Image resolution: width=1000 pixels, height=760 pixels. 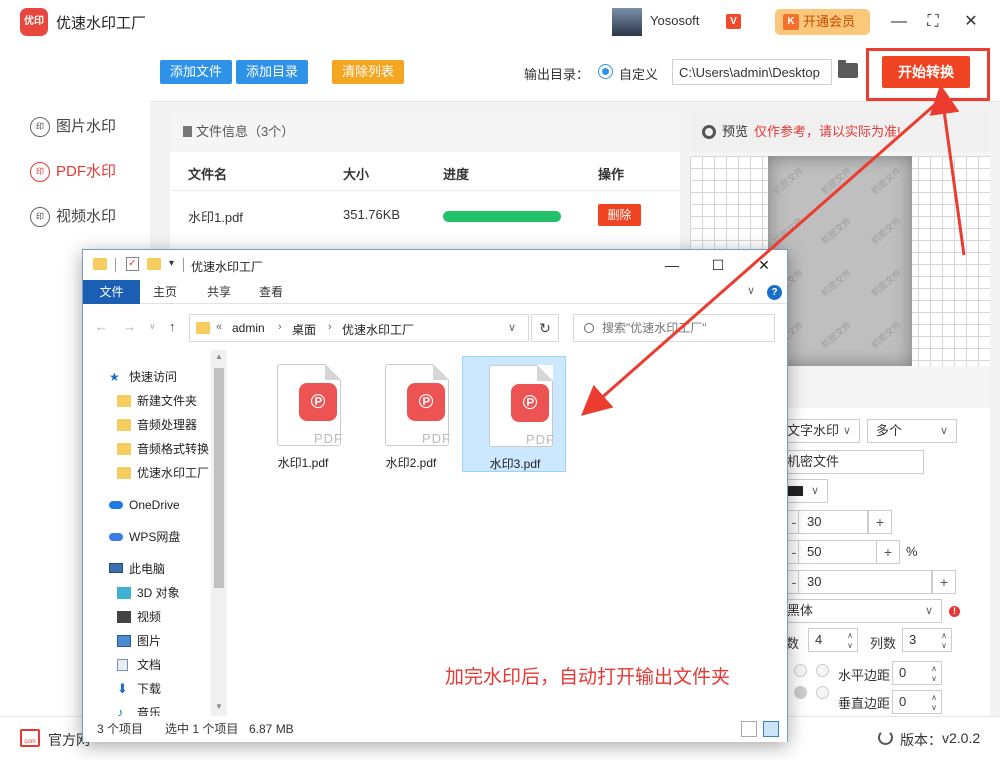 What do you see at coordinates (165, 292) in the screenshot?
I see `tab-home: 主页` at bounding box center [165, 292].